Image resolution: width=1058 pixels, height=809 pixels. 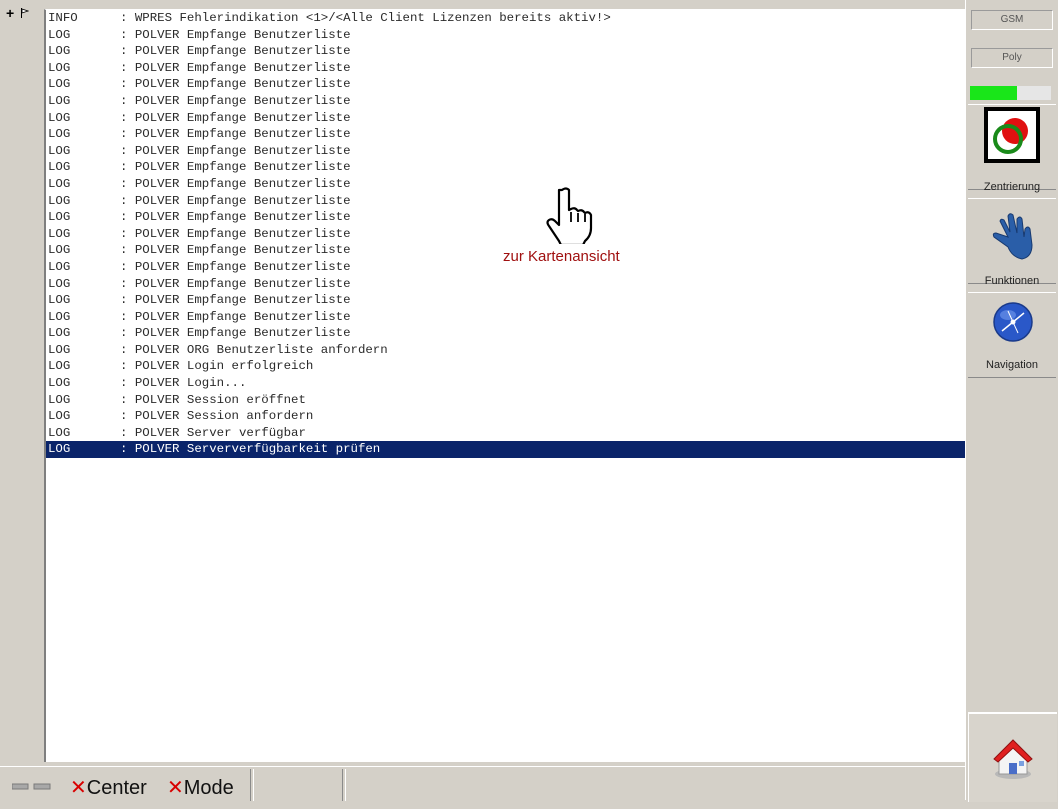 I want to click on funktionen-label: Funktionen, so click(x=1012, y=281).